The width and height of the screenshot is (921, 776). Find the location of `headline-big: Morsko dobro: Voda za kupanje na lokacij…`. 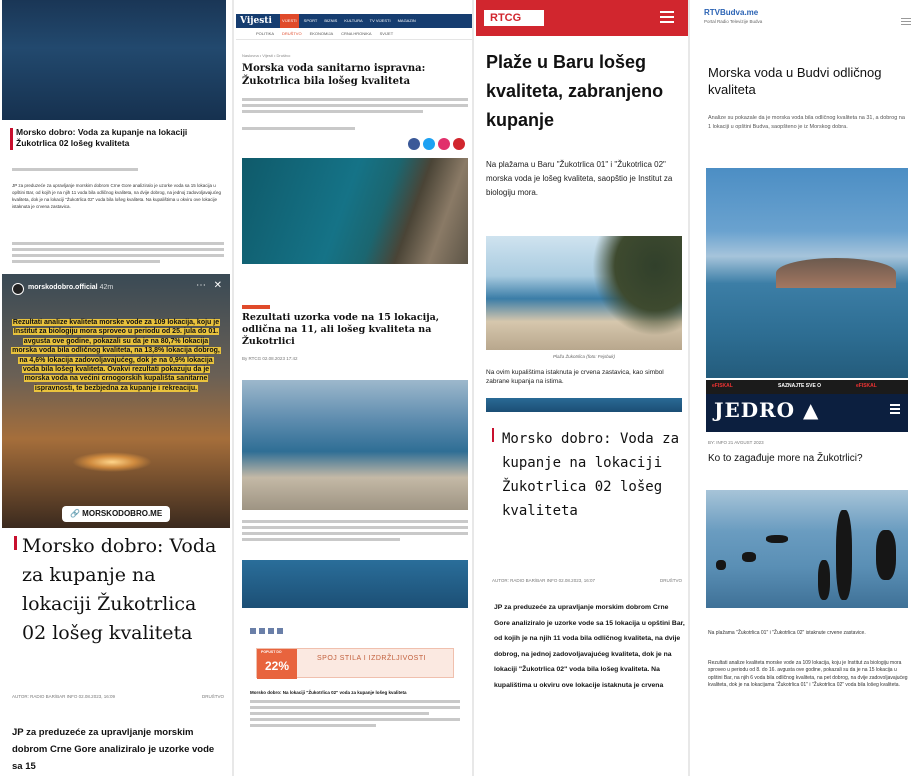

headline-big: Morsko dobro: Voda za kupanje na lokacij… is located at coordinates (122, 590).